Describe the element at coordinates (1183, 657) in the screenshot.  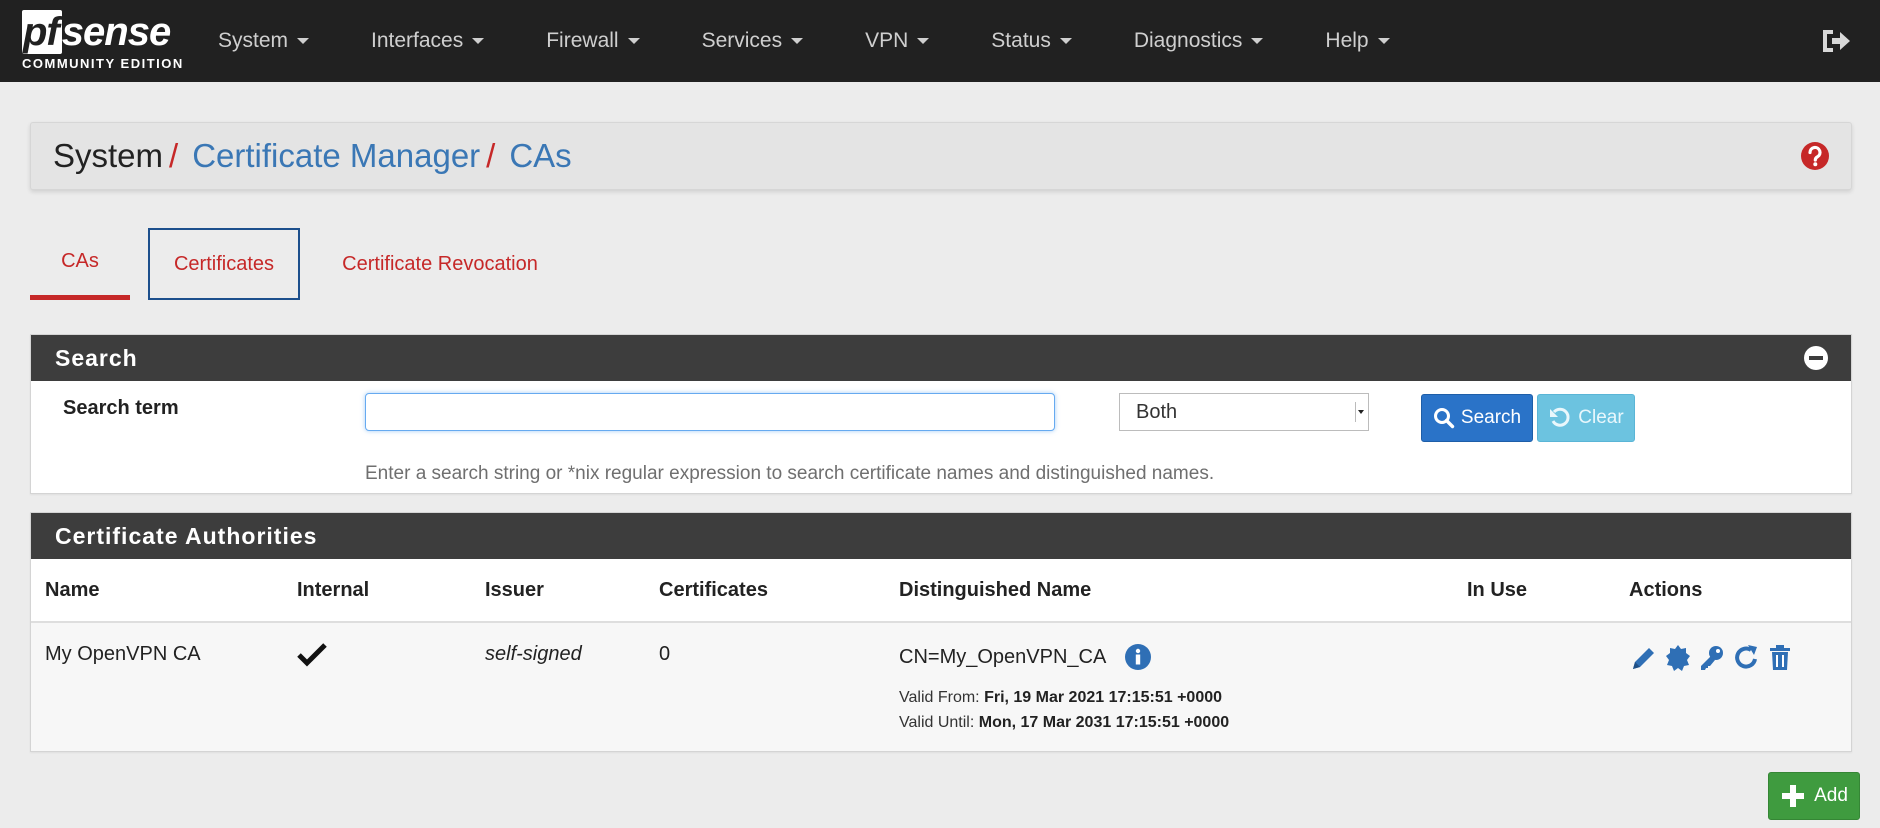
I see `dn-line: CN=My_OpenVPN_CA` at that location.